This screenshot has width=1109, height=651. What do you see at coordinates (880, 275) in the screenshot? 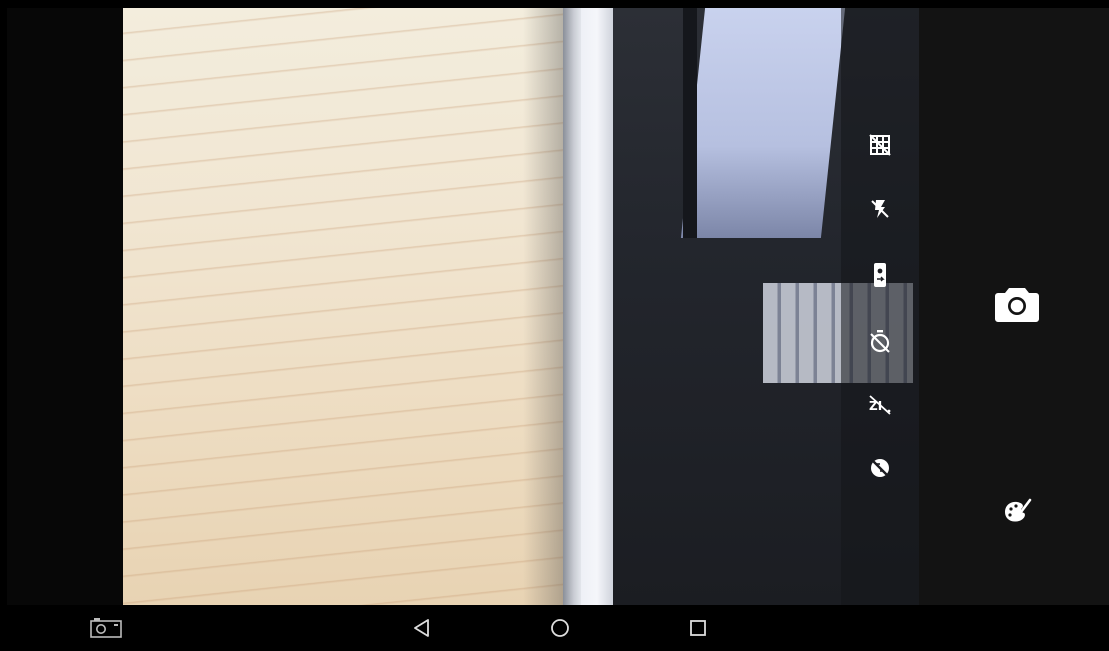
I see `camera-switch-icon` at bounding box center [880, 275].